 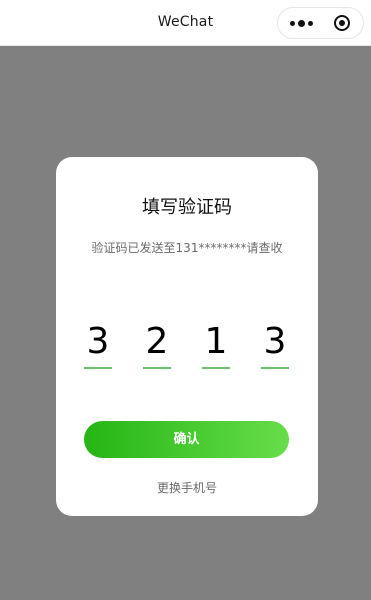 I want to click on navigation-bar: WeChat, so click(x=185, y=23).